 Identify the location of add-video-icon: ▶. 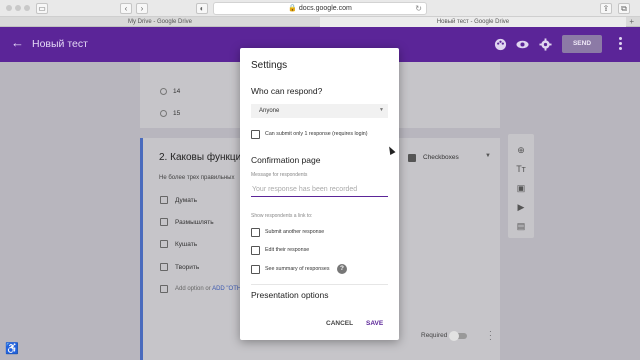
(521, 207).